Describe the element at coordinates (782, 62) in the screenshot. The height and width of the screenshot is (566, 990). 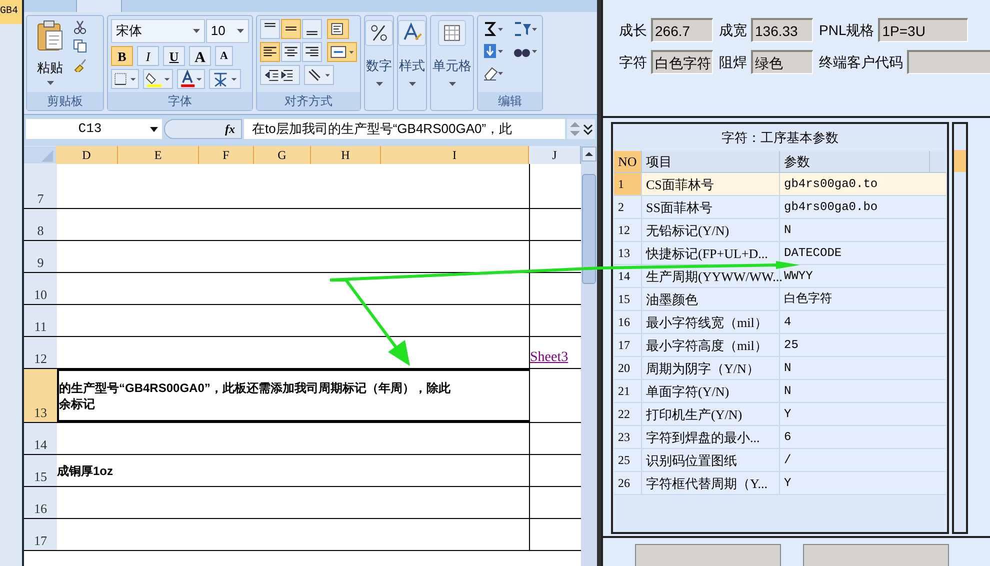
I see `text-field: 绿色` at that location.